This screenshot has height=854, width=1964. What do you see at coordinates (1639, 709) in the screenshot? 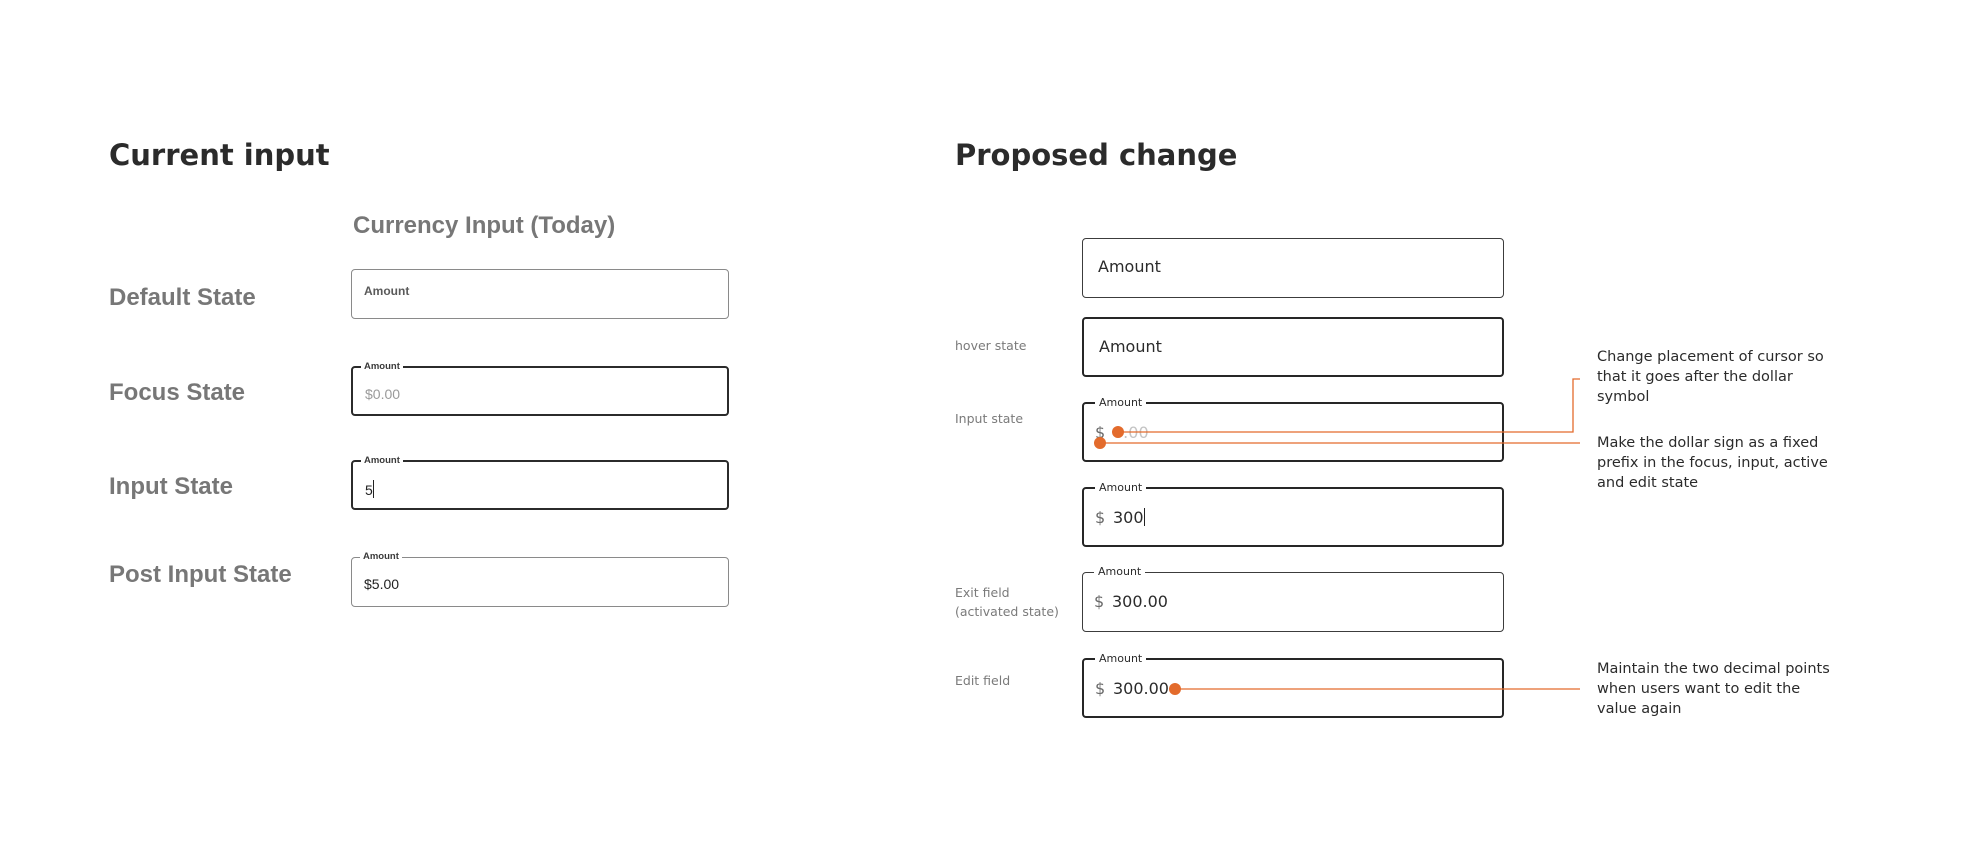
I see `note-line: value again` at bounding box center [1639, 709].